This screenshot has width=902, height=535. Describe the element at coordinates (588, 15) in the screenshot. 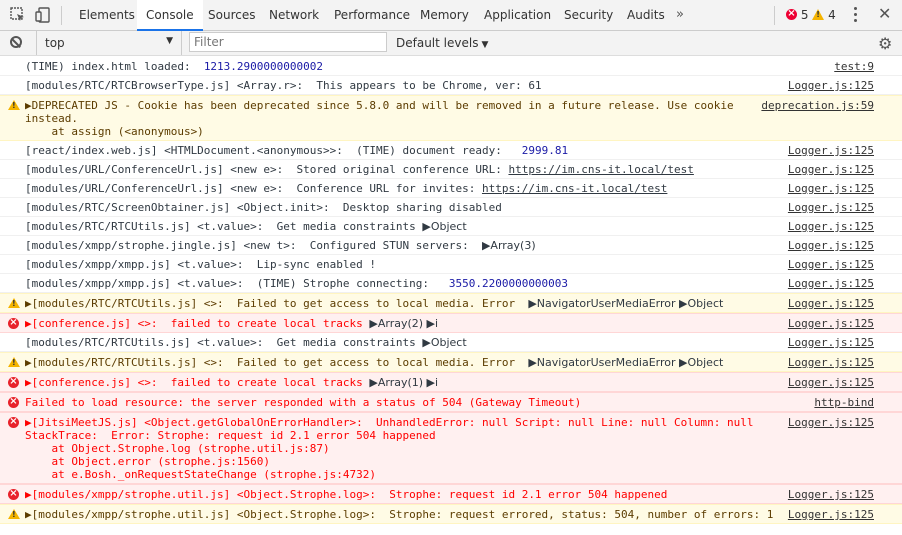

I see `tab-security: Security` at that location.